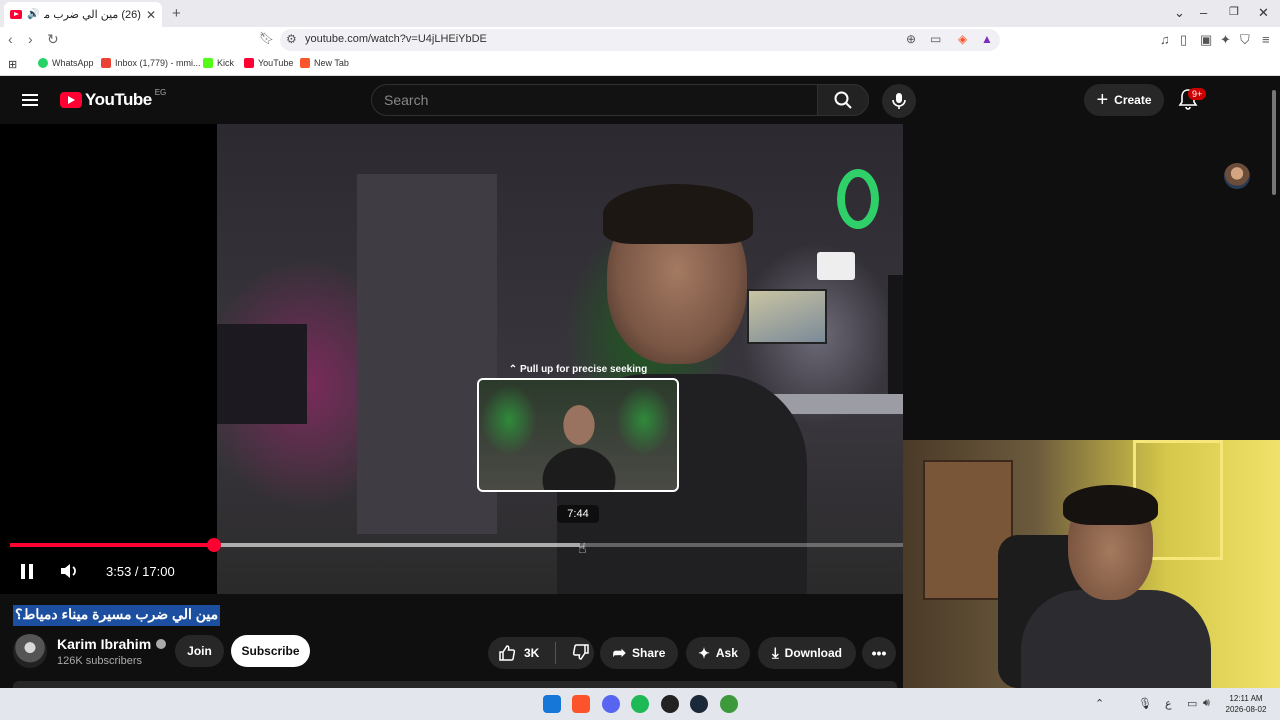 This screenshot has height=720, width=1280. Describe the element at coordinates (27, 571) in the screenshot. I see `pause-icon` at that location.